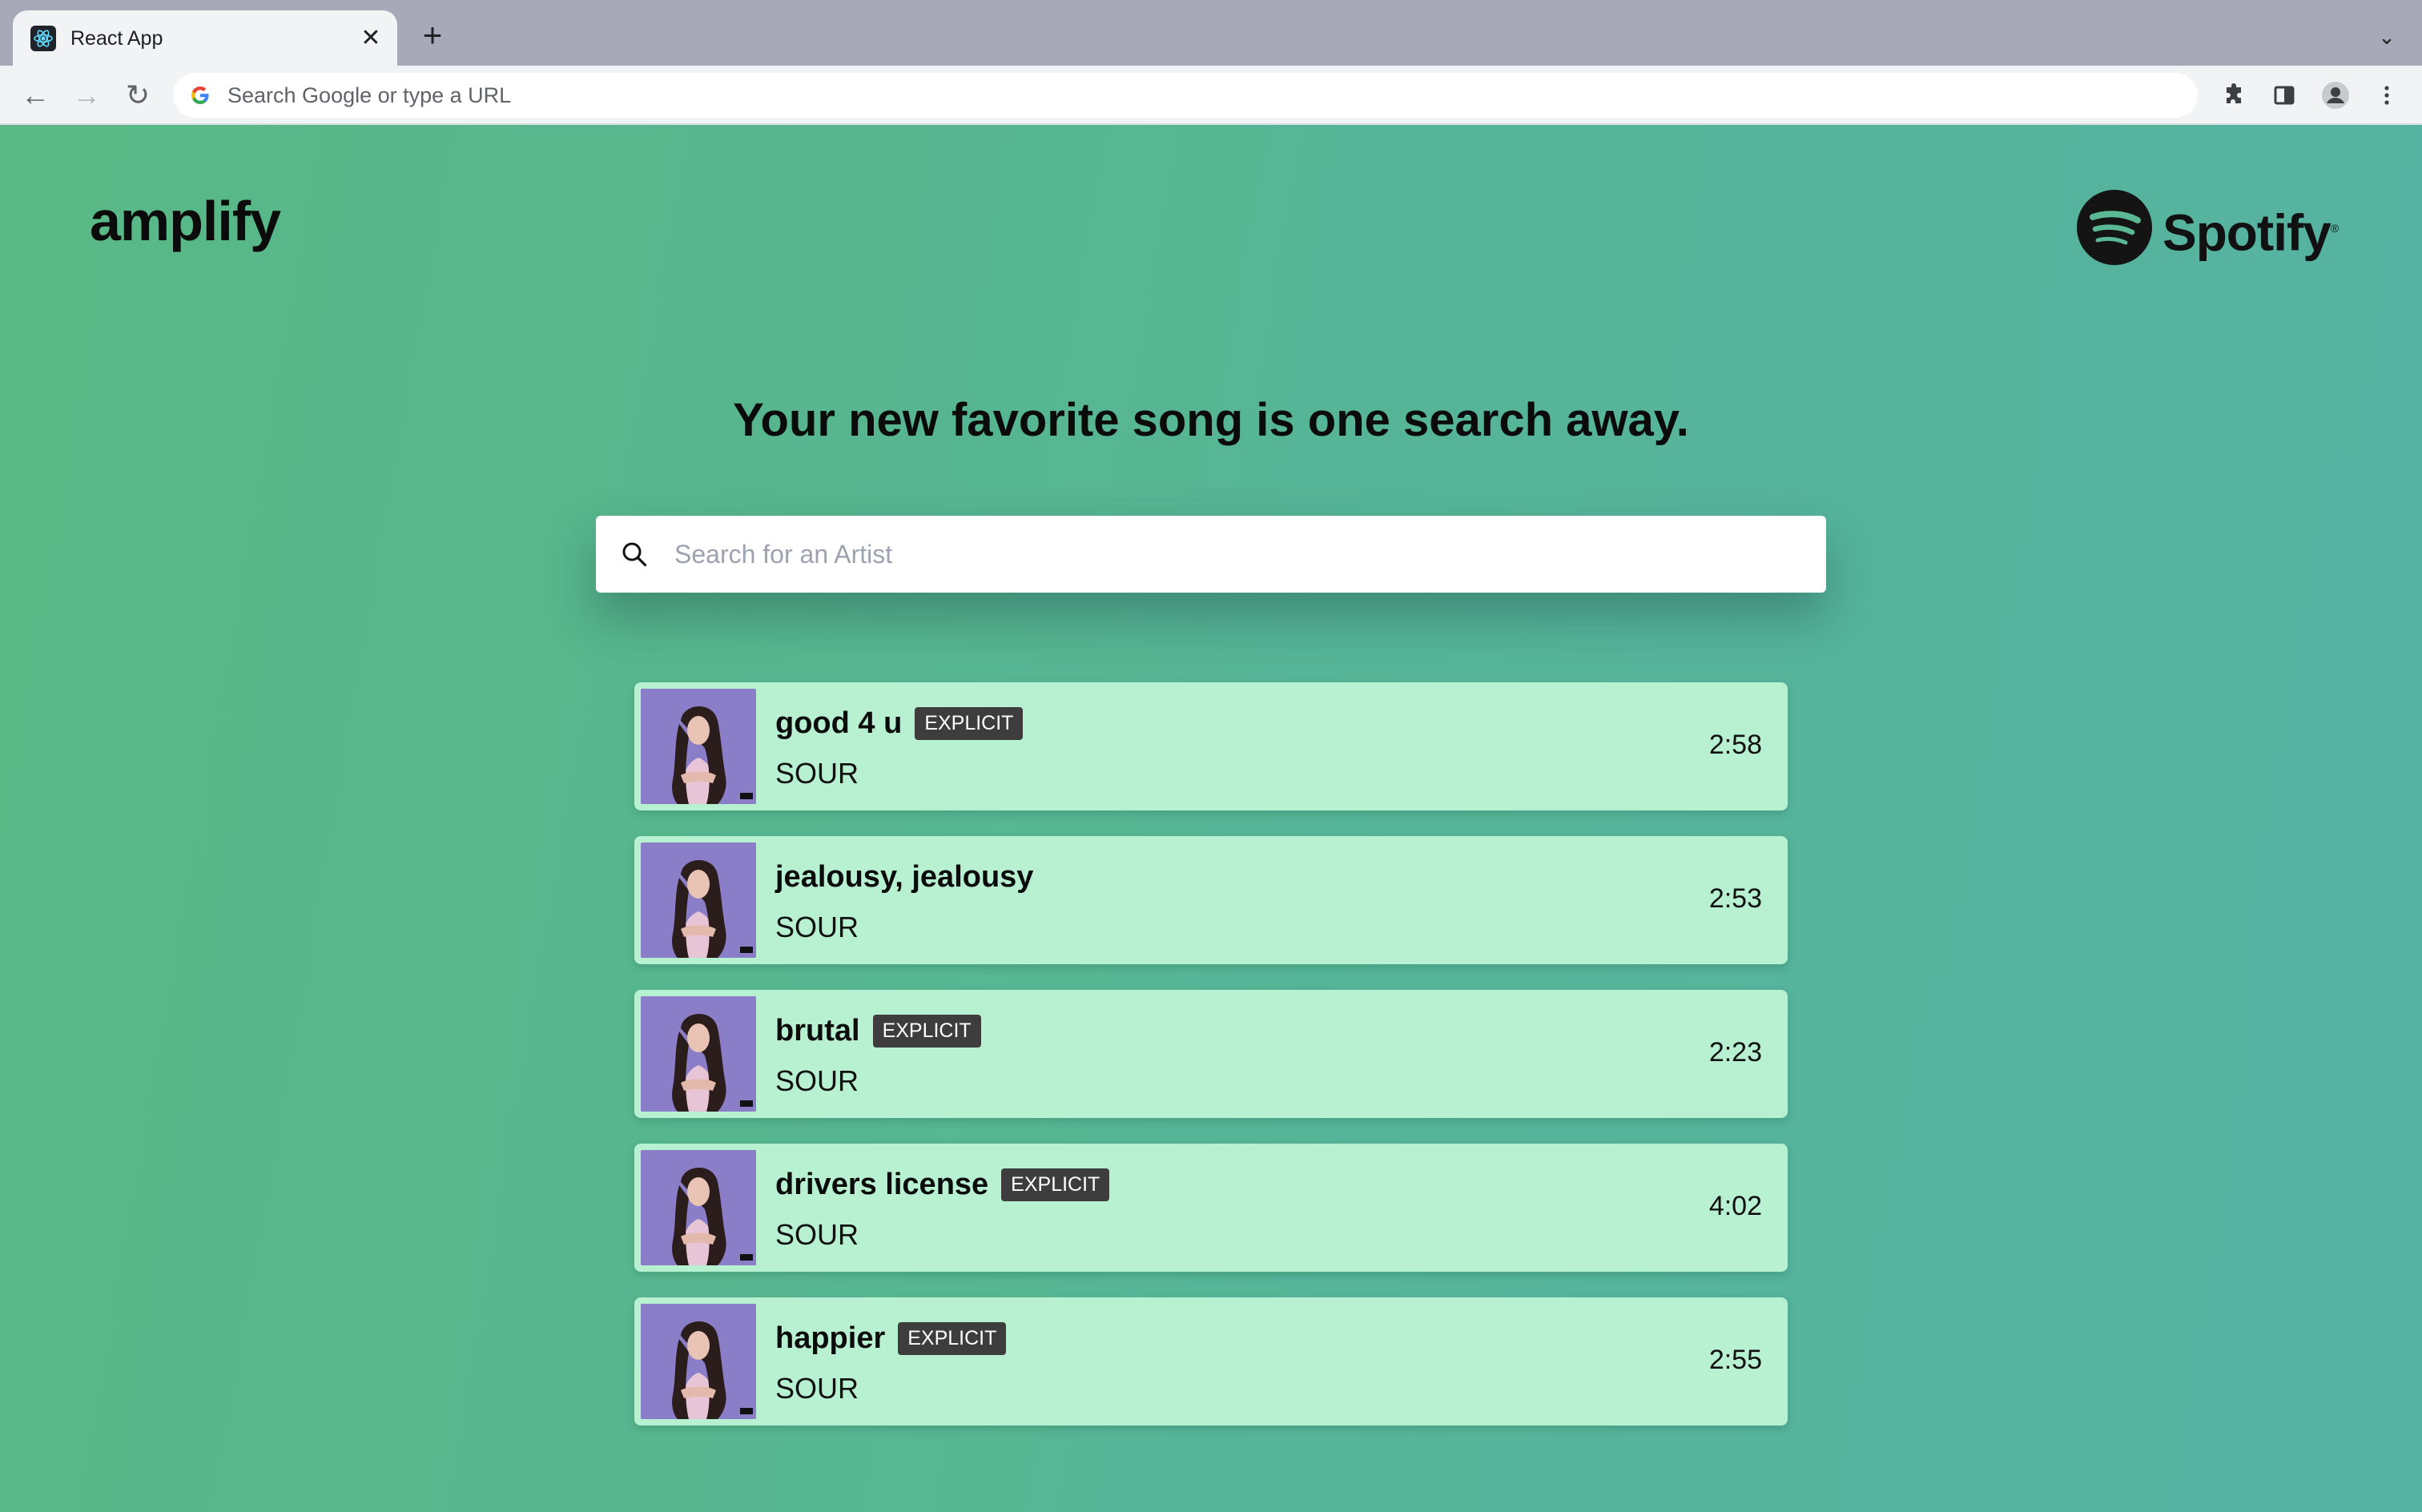 This screenshot has height=1512, width=2422. I want to click on browser-toolbar: ← → ↻, so click(1211, 95).